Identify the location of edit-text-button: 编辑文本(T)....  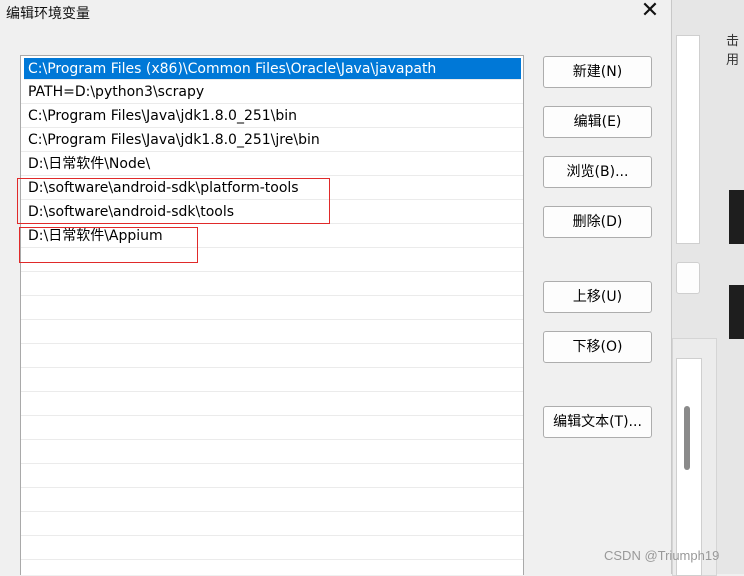
(597, 422).